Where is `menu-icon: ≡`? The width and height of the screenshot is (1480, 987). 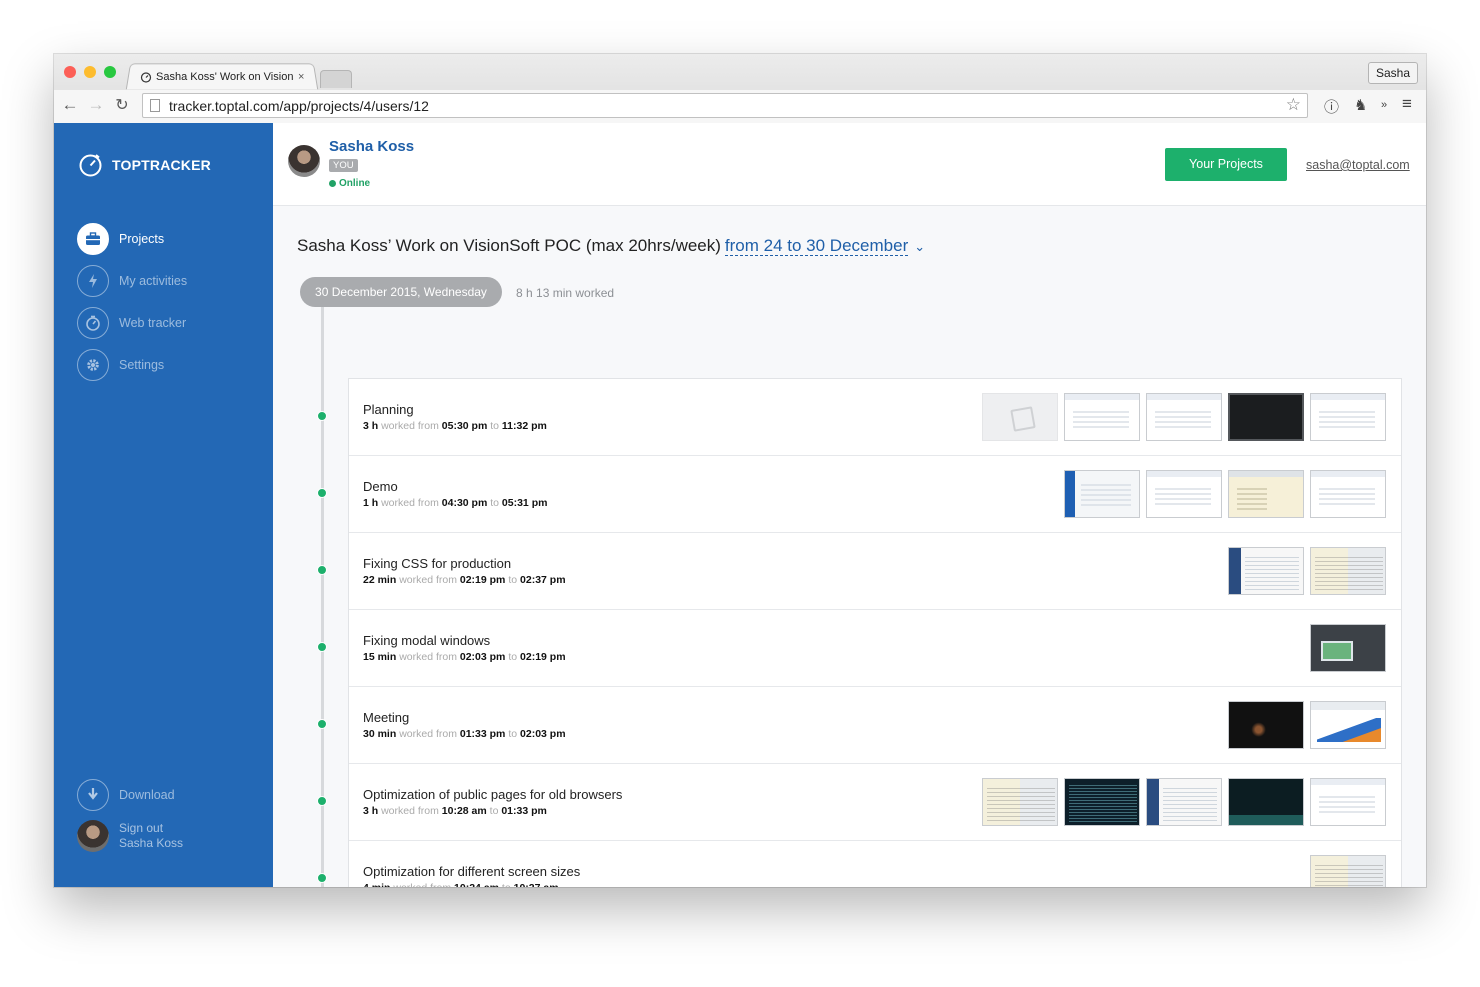
menu-icon: ≡ is located at coordinates (1407, 104).